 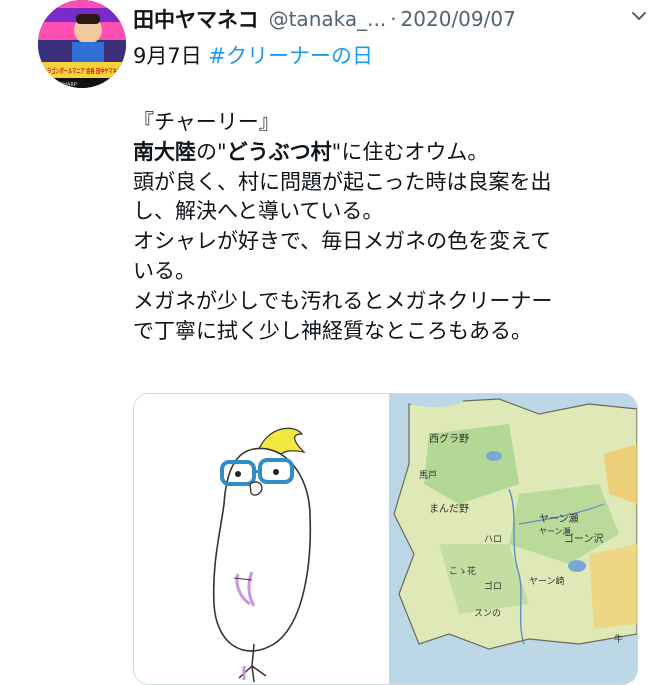 I want to click on chevron-down-icon, so click(x=639, y=16).